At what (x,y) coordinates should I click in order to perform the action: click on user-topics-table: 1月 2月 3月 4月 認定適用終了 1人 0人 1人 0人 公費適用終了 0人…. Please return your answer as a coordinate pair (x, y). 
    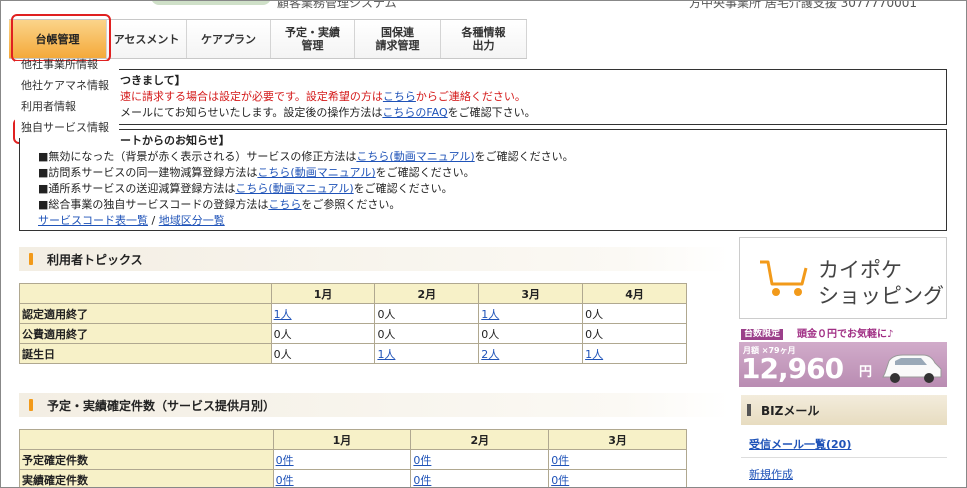
    Looking at the image, I should click on (353, 323).